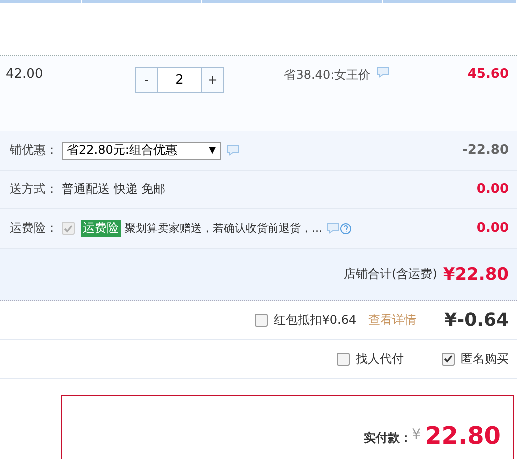 The height and width of the screenshot is (459, 517). What do you see at coordinates (463, 436) in the screenshot?
I see `payment-amount: 22.80` at bounding box center [463, 436].